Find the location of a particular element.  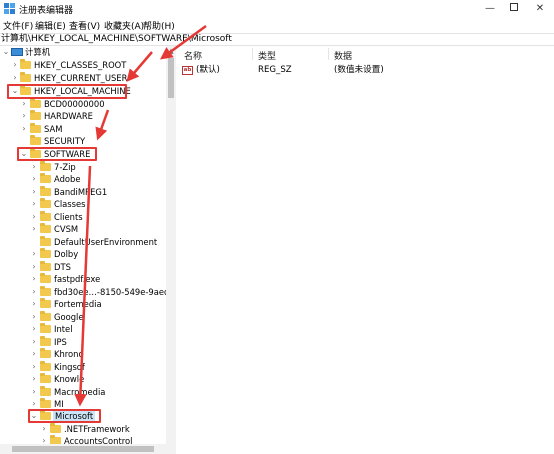

tree-label: HARDWARE is located at coordinates (68, 116).